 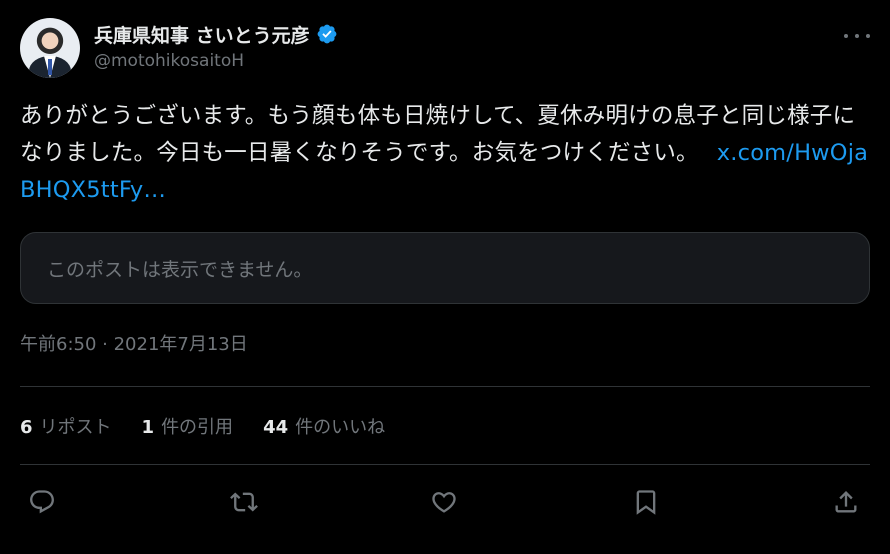 I want to click on action-bar, so click(x=445, y=502).